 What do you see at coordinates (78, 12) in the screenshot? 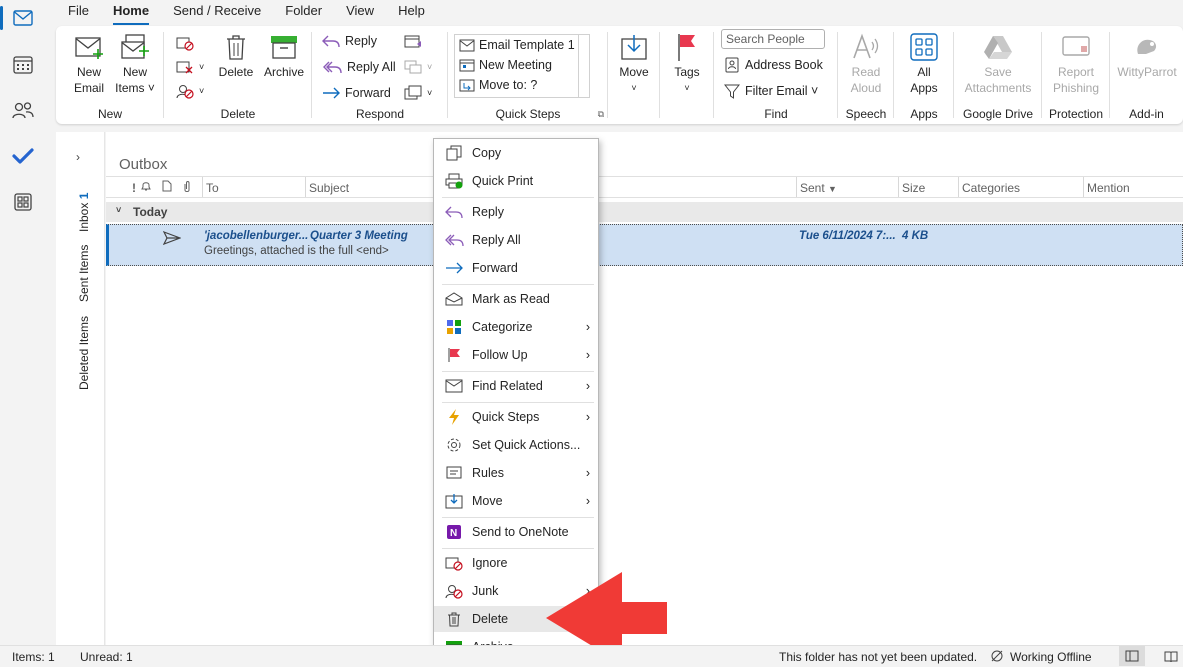
I see `tab-file: File` at bounding box center [78, 12].